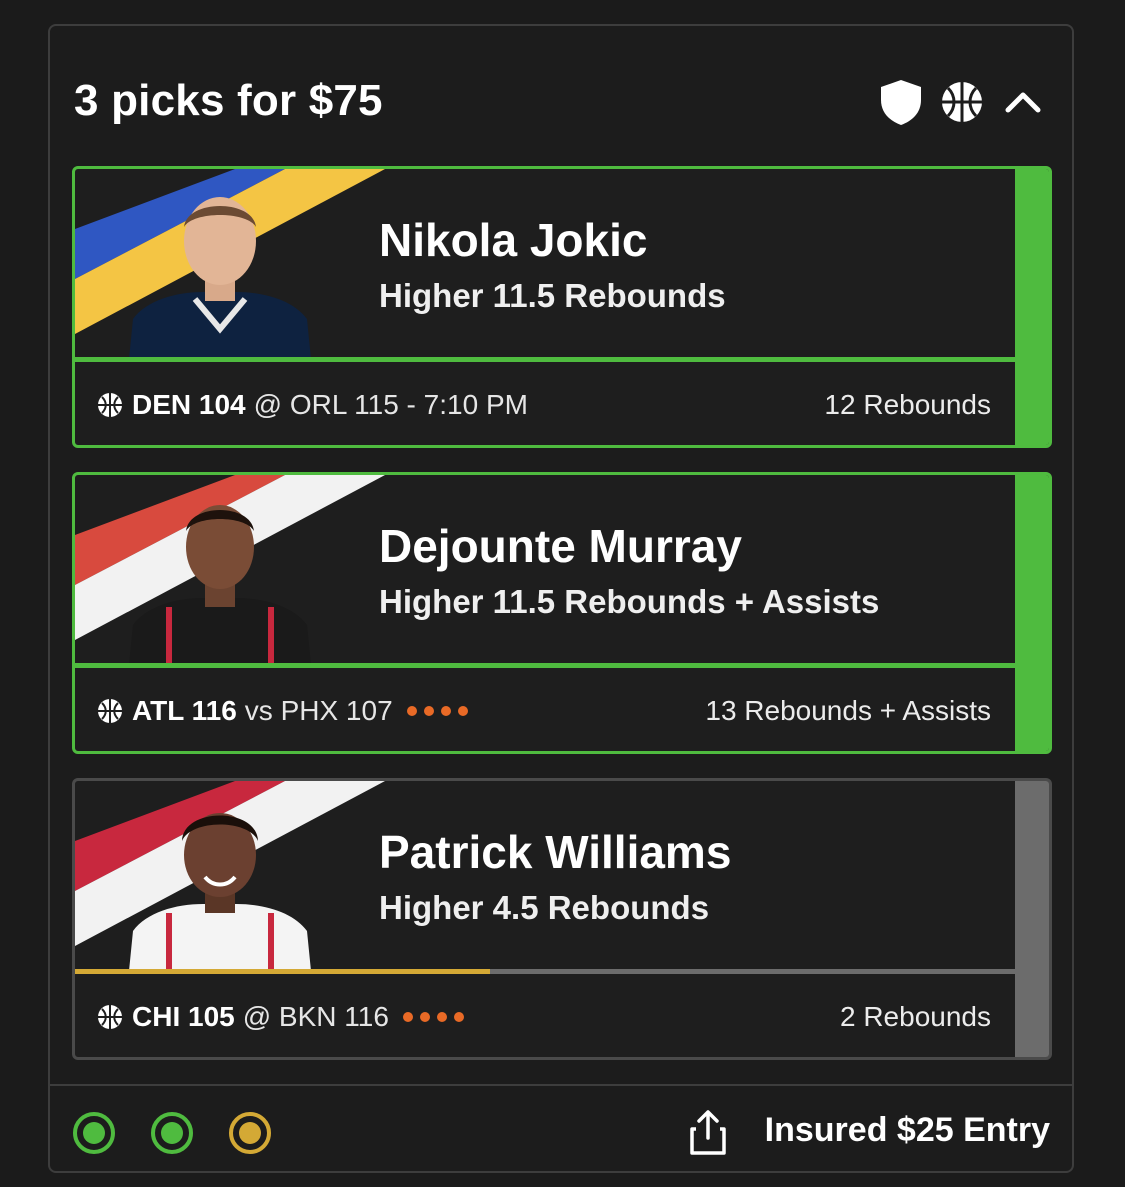  Describe the element at coordinates (228, 100) in the screenshot. I see `entry-title: 3 picks for $75` at that location.